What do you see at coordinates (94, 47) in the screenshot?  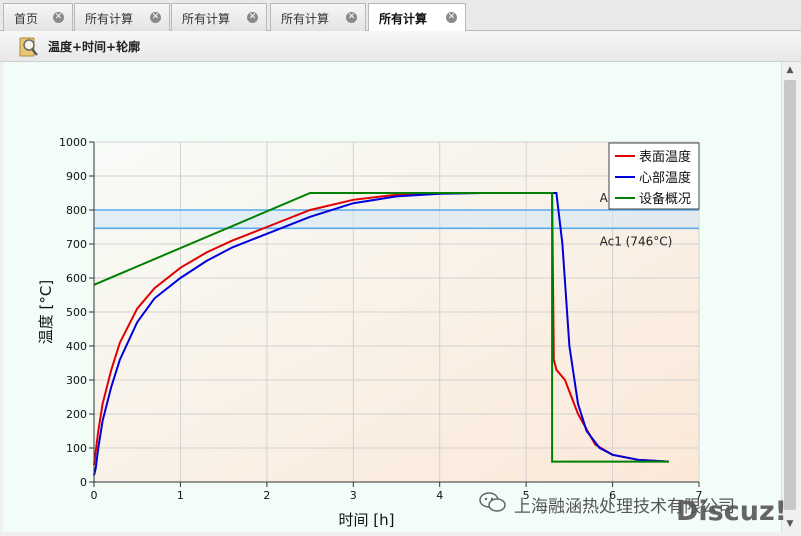 I see `page-title: 温度+时间+轮廓` at bounding box center [94, 47].